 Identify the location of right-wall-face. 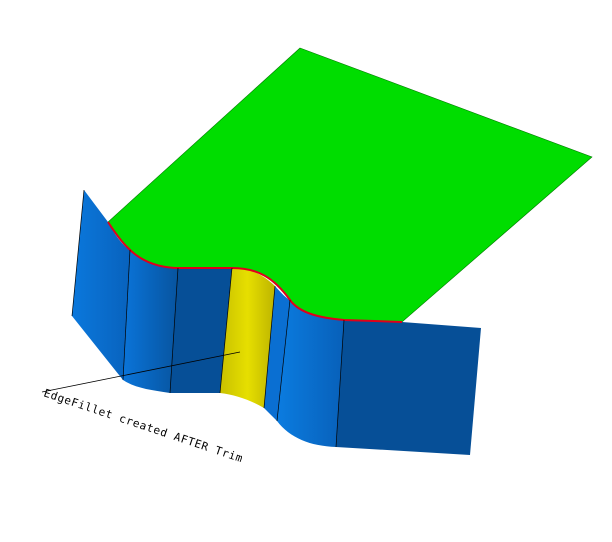
(408, 387).